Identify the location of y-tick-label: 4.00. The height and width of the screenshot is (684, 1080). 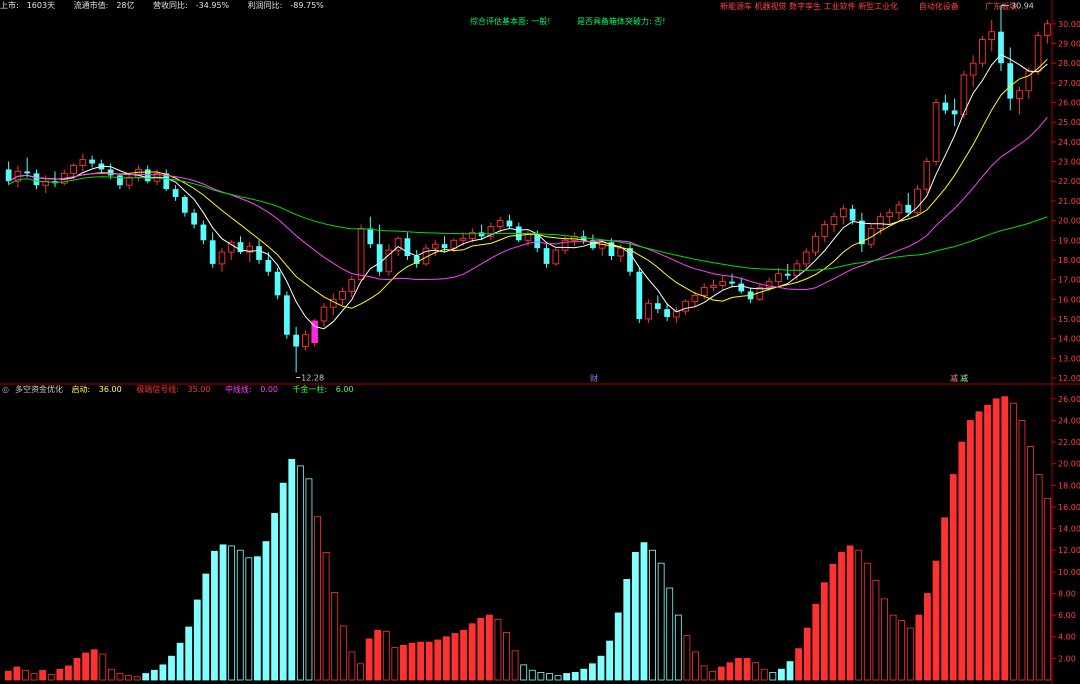
(1067, 637).